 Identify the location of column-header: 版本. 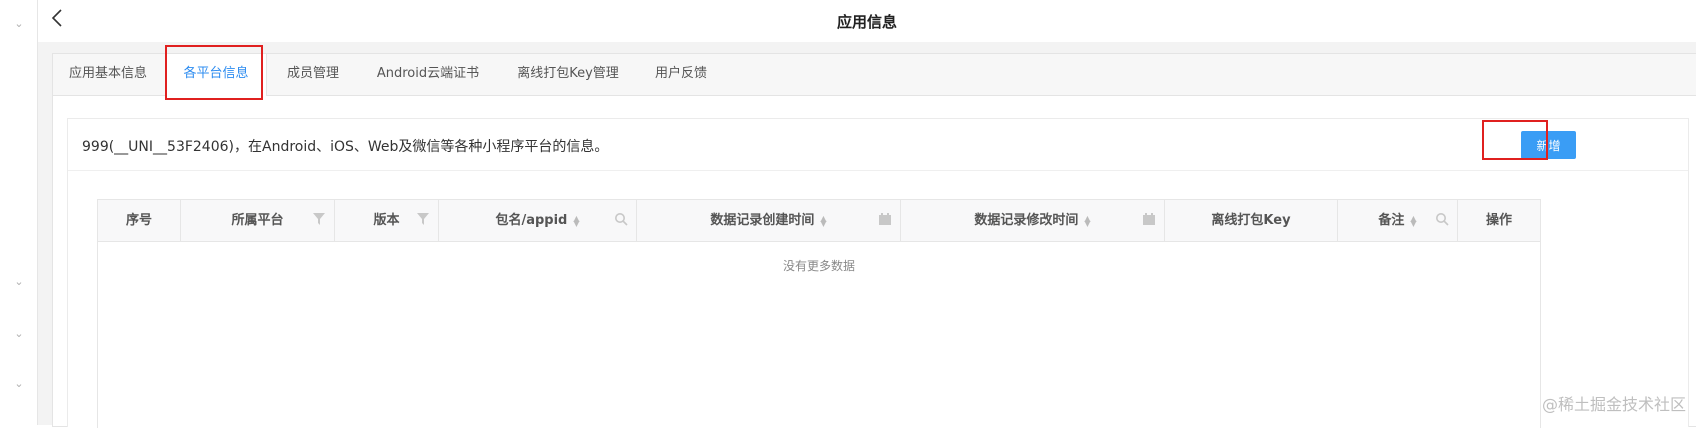
(387, 220).